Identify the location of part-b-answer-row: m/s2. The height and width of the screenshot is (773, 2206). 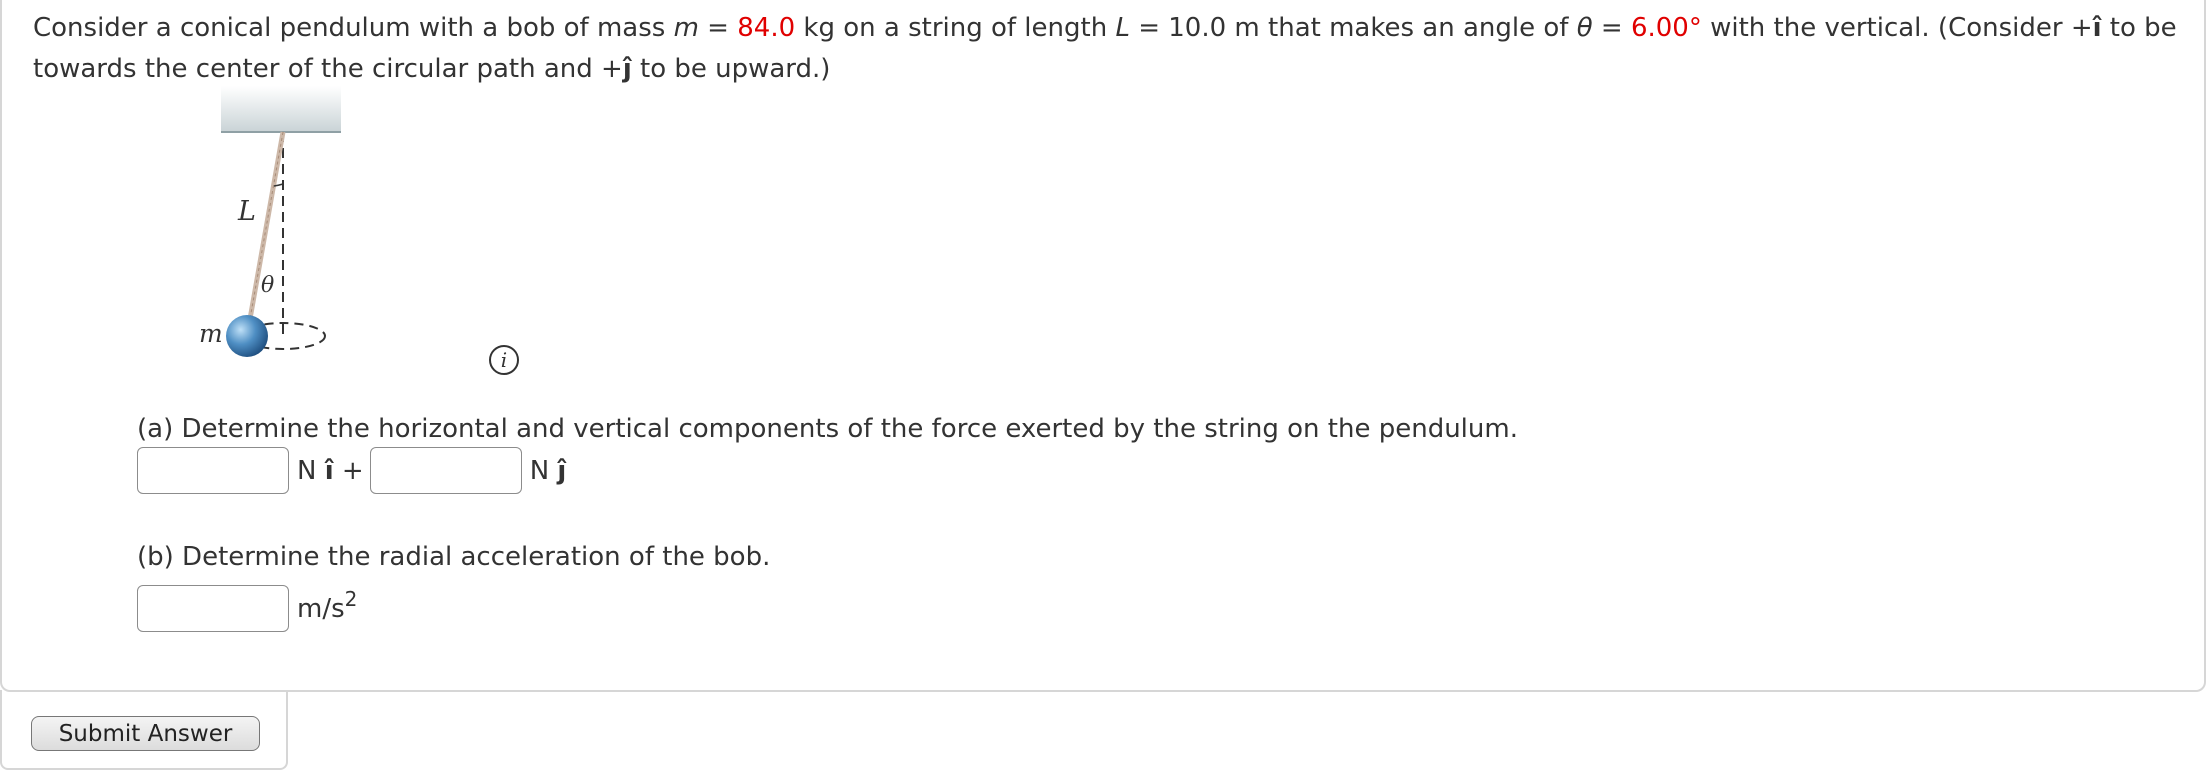
(250, 608).